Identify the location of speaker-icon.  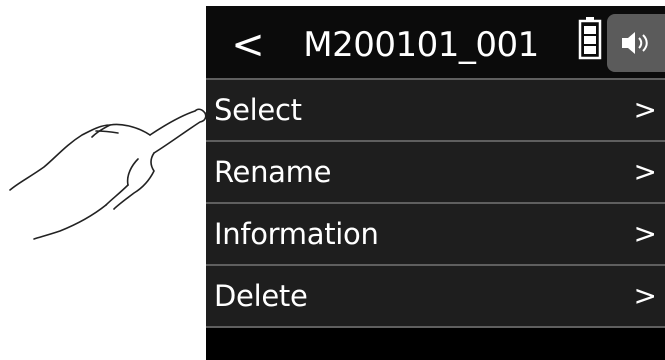
(635, 43).